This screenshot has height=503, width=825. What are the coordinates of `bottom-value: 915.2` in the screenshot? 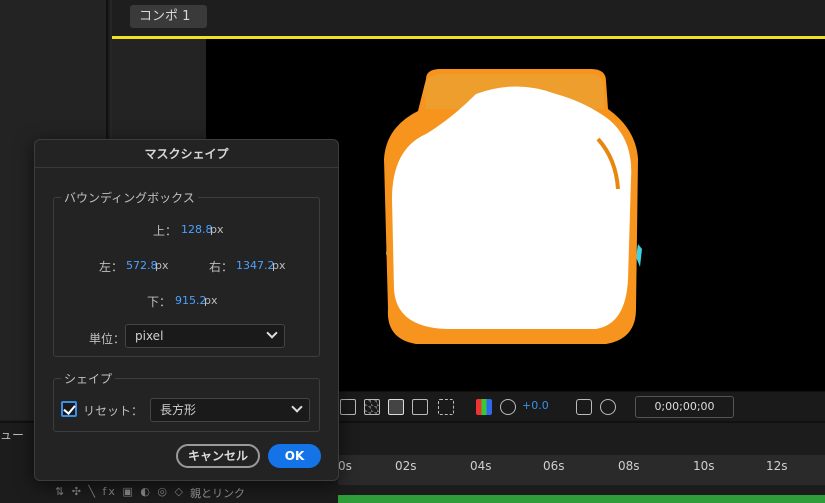 It's located at (191, 300).